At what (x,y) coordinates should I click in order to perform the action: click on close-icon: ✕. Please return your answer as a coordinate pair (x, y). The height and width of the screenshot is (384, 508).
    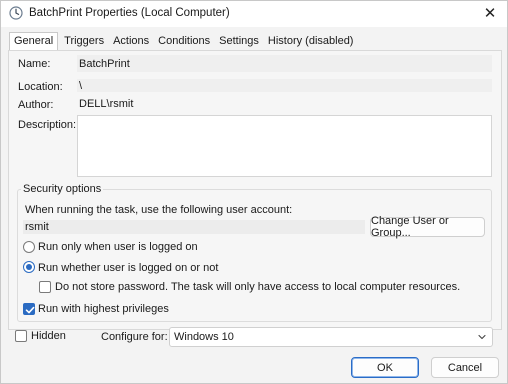
    Looking at the image, I should click on (490, 13).